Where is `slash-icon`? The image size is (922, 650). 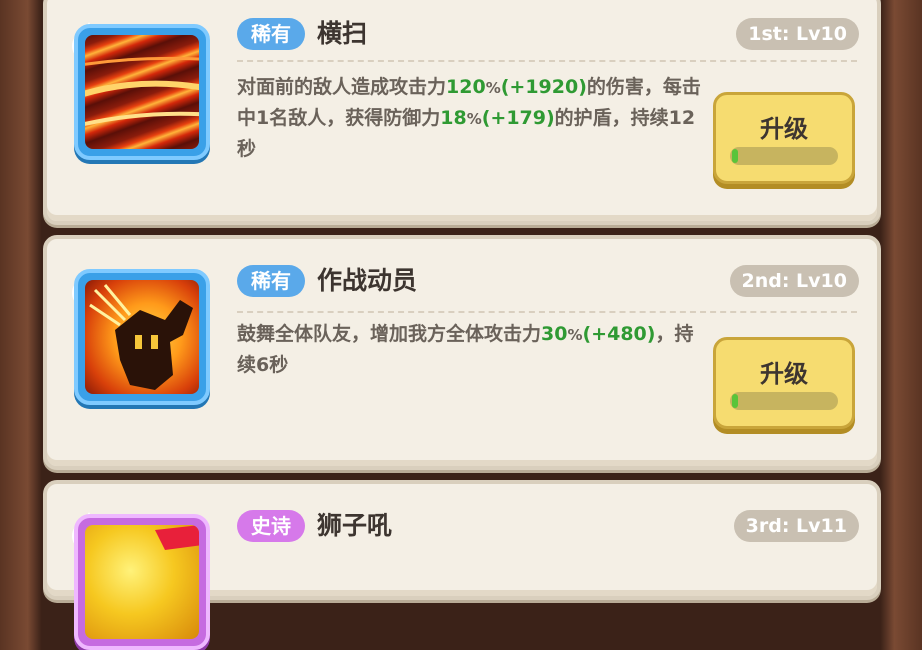
slash-icon is located at coordinates (142, 92).